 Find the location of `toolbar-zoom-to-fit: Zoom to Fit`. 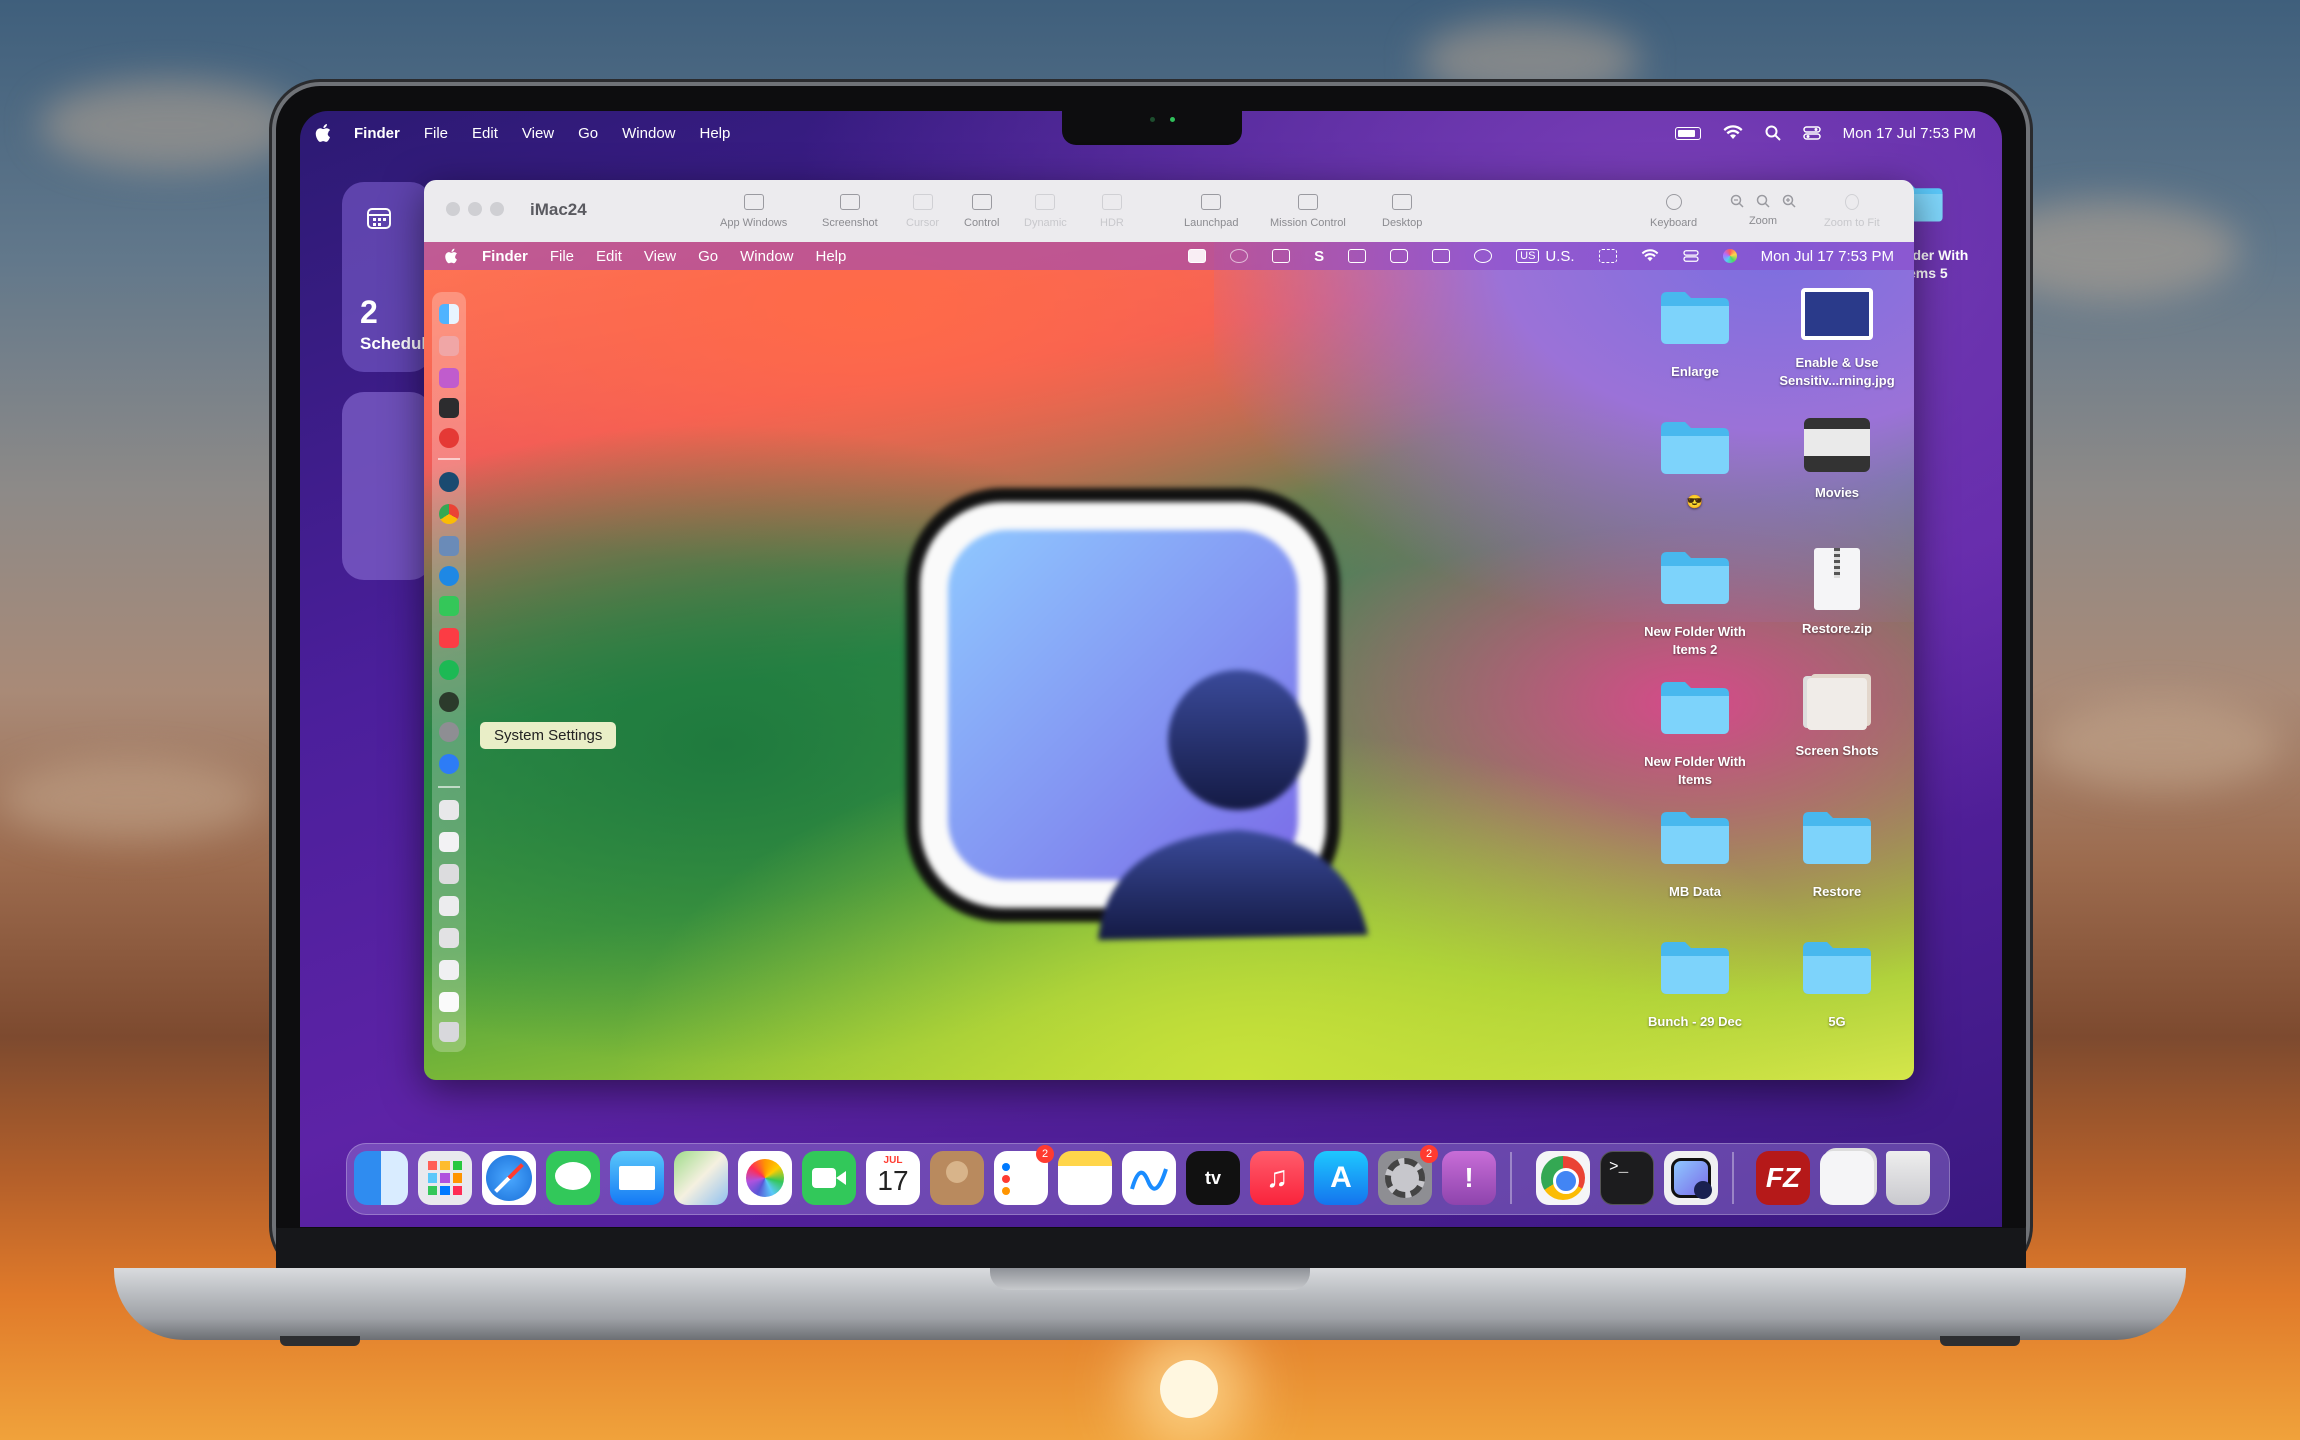

toolbar-zoom-to-fit: Zoom to Fit is located at coordinates (1852, 211).